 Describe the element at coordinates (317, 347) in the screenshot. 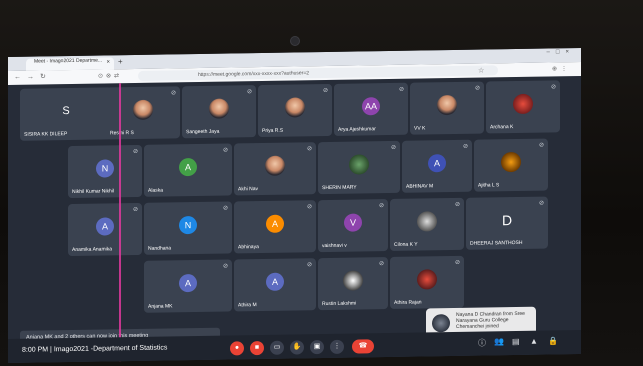

I see `present-icon: ▣` at that location.